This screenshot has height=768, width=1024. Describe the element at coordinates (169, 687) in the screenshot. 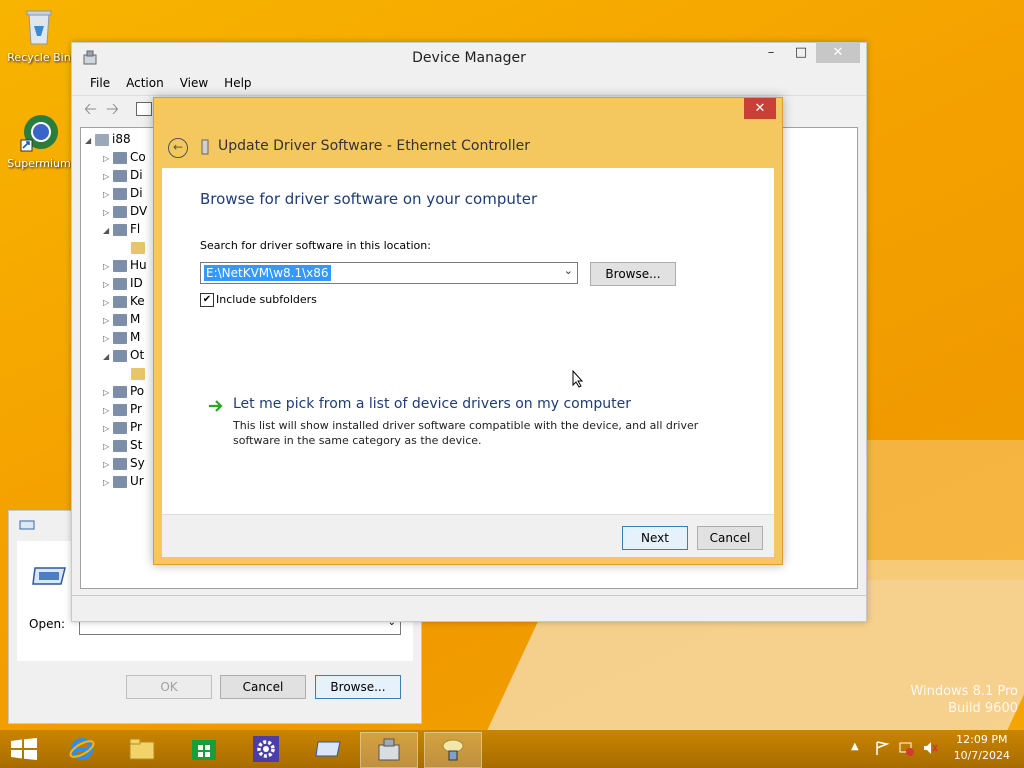

I see `ok-button: OK` at that location.